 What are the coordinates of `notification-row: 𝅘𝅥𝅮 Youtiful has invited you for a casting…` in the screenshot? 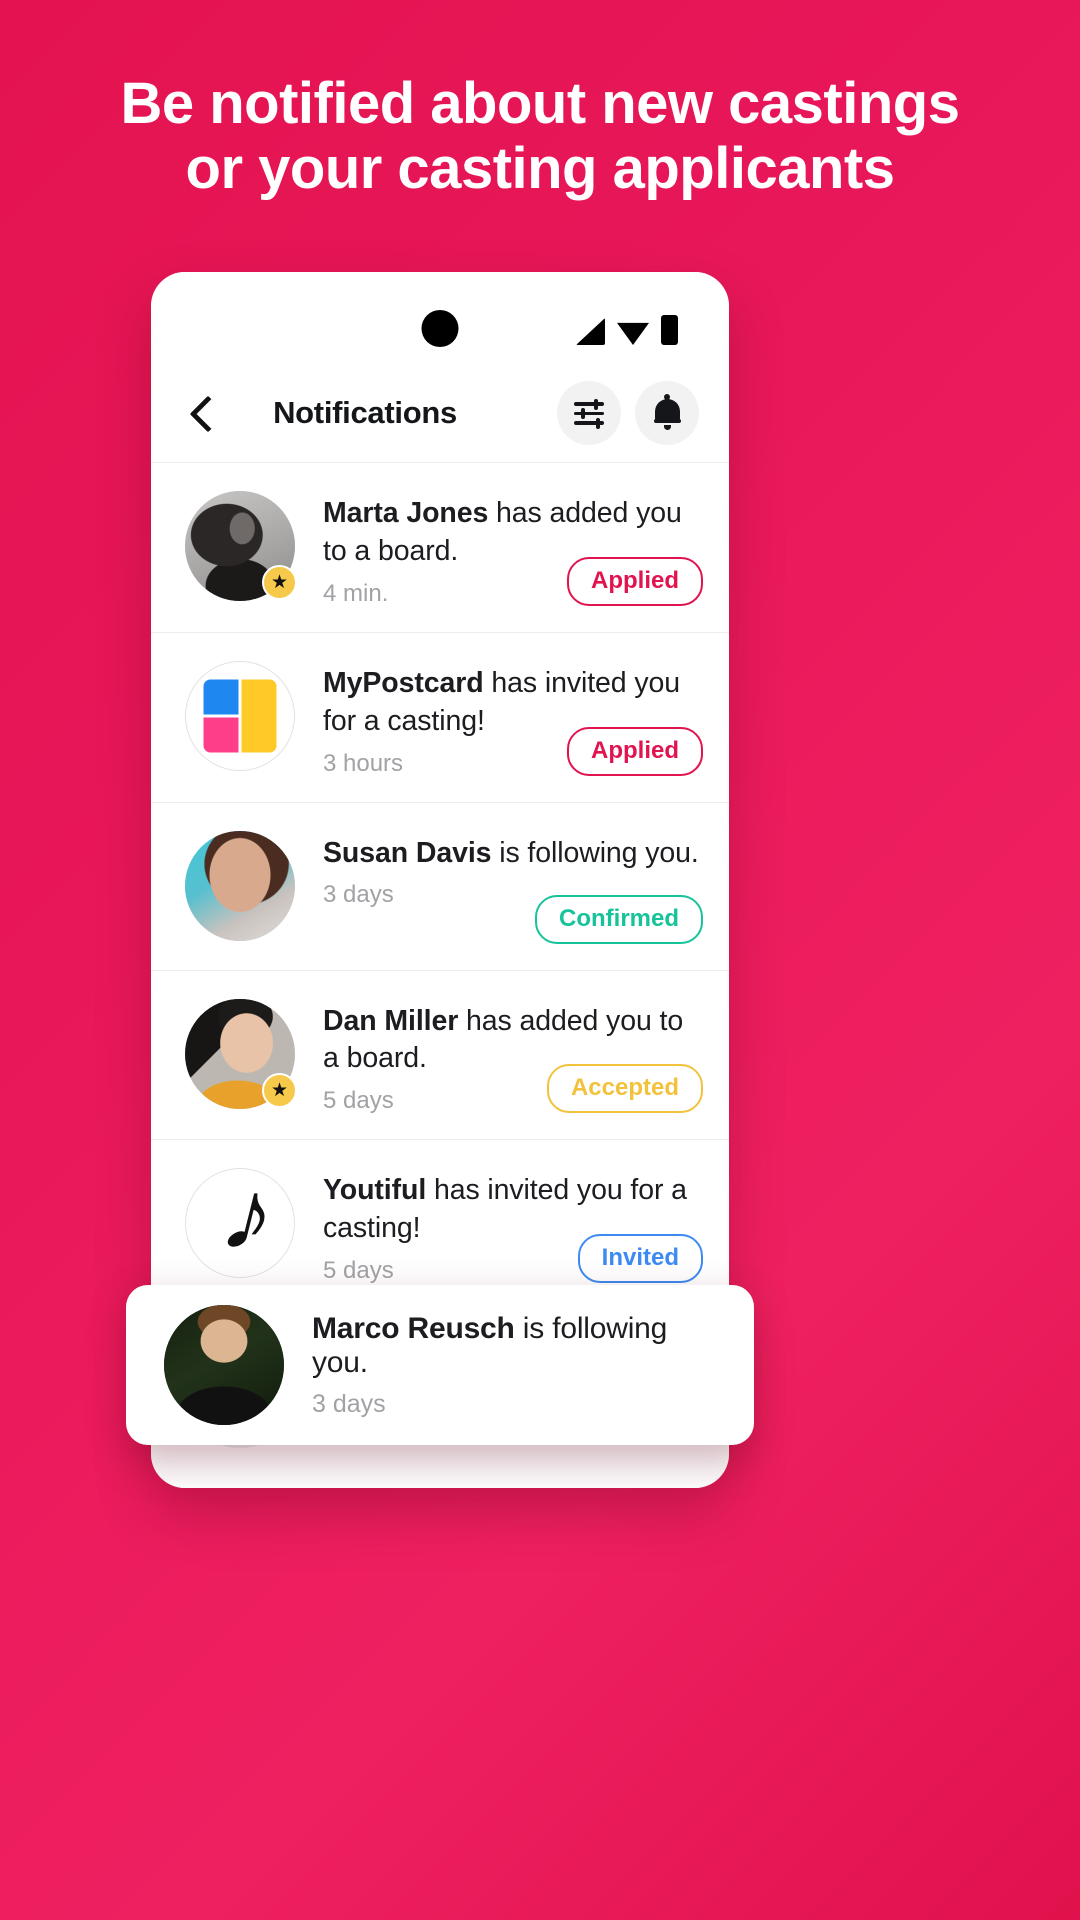 It's located at (440, 1224).